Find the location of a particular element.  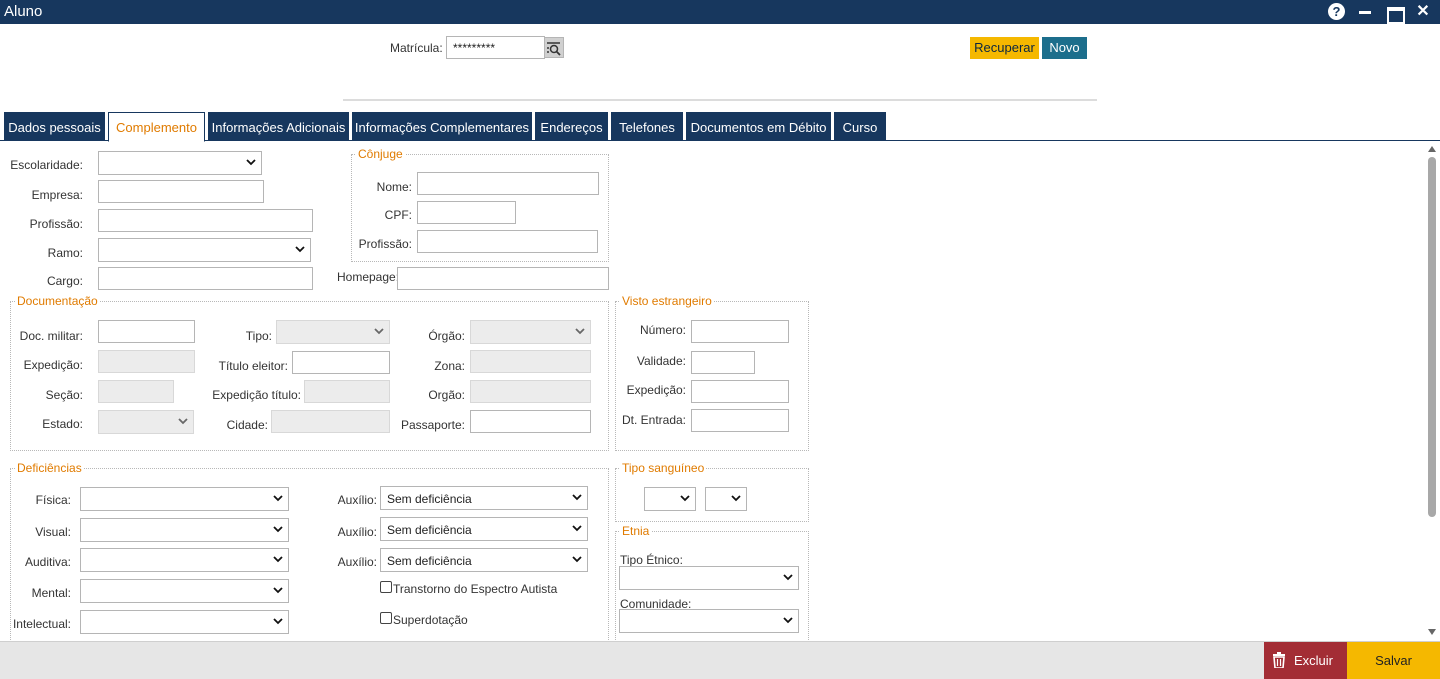

estado-select is located at coordinates (146, 422).